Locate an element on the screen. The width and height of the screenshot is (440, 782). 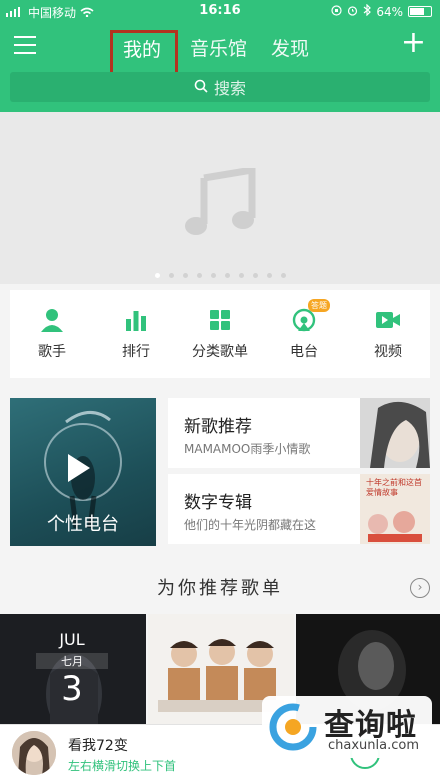
category-bar: 歌手 排行 分类歌单 答题 电台 视频 is located at coordinates (220, 334).